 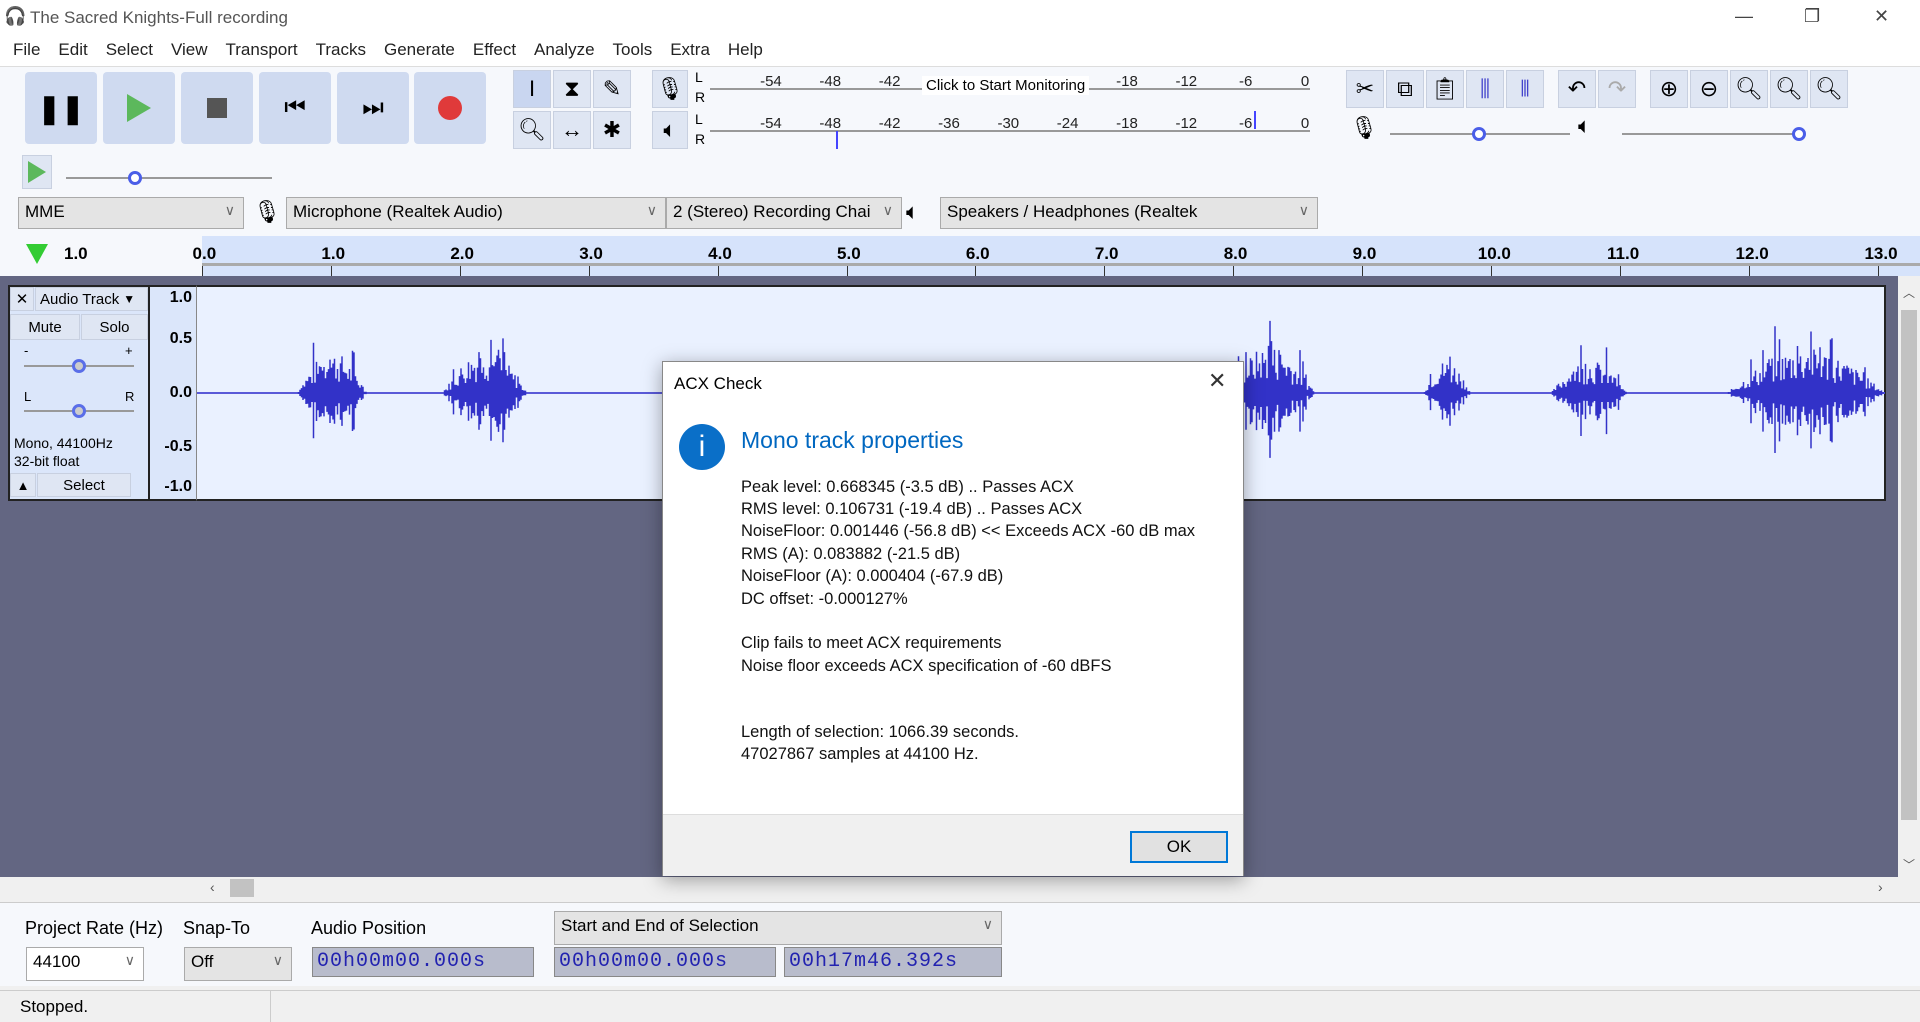 I want to click on record-button, so click(x=450, y=108).